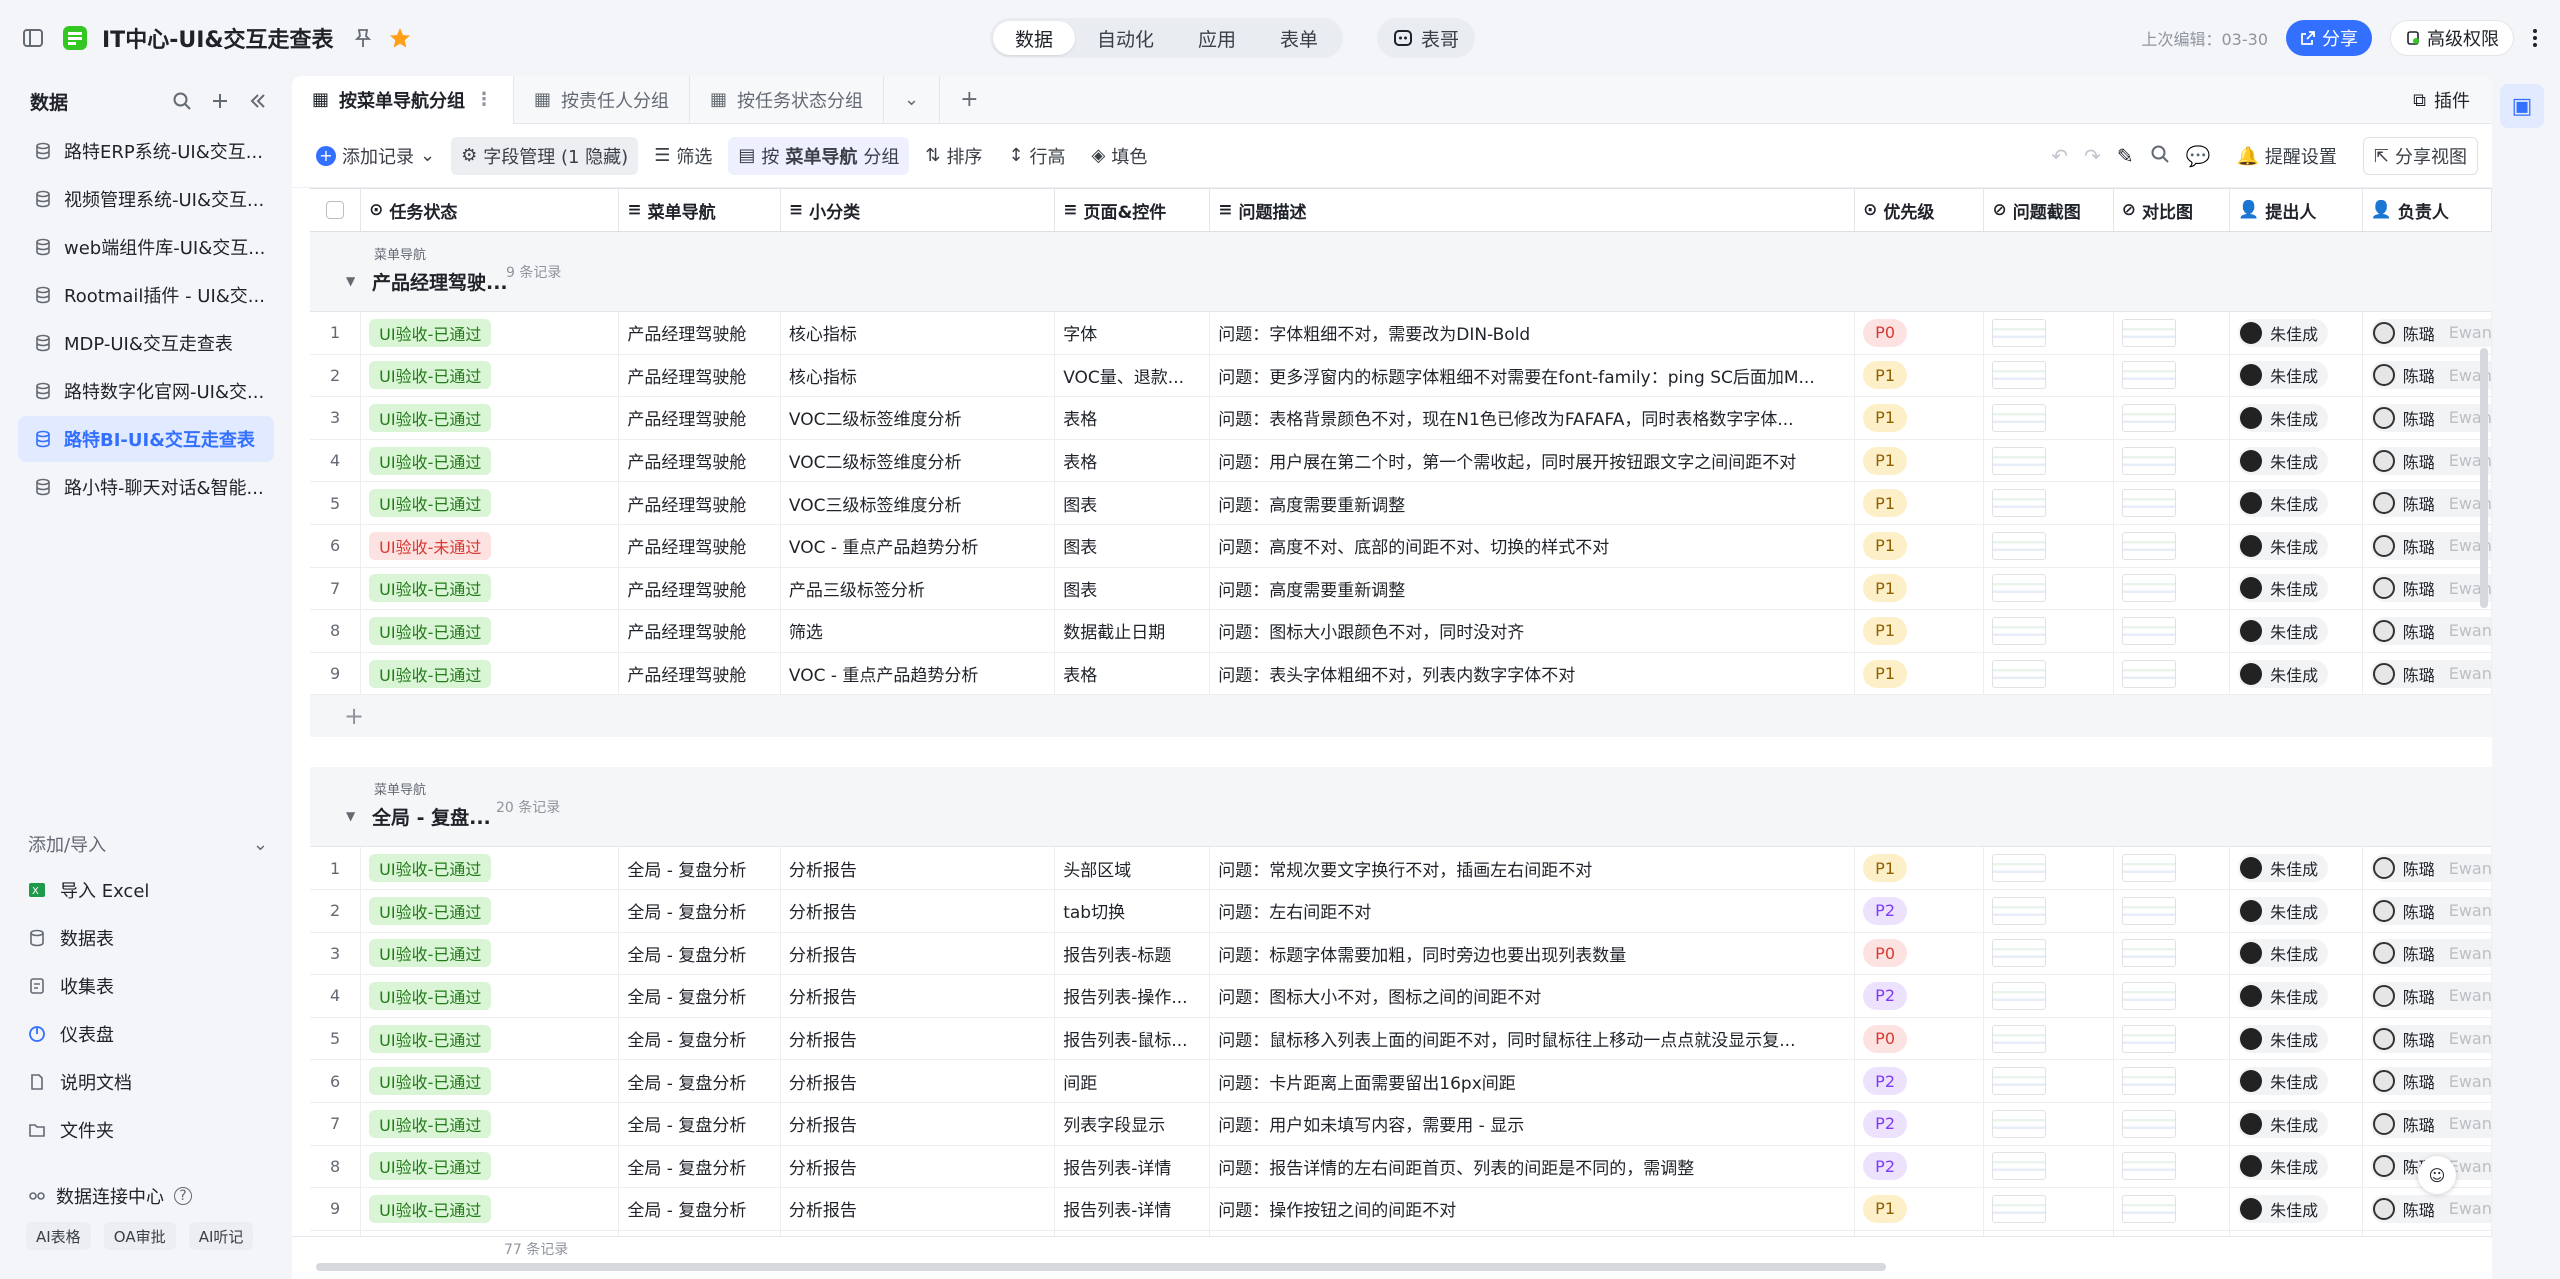 This screenshot has width=2560, height=1279. What do you see at coordinates (1533, 210) in the screenshot?
I see `column-header: ≡ 问题描述` at bounding box center [1533, 210].